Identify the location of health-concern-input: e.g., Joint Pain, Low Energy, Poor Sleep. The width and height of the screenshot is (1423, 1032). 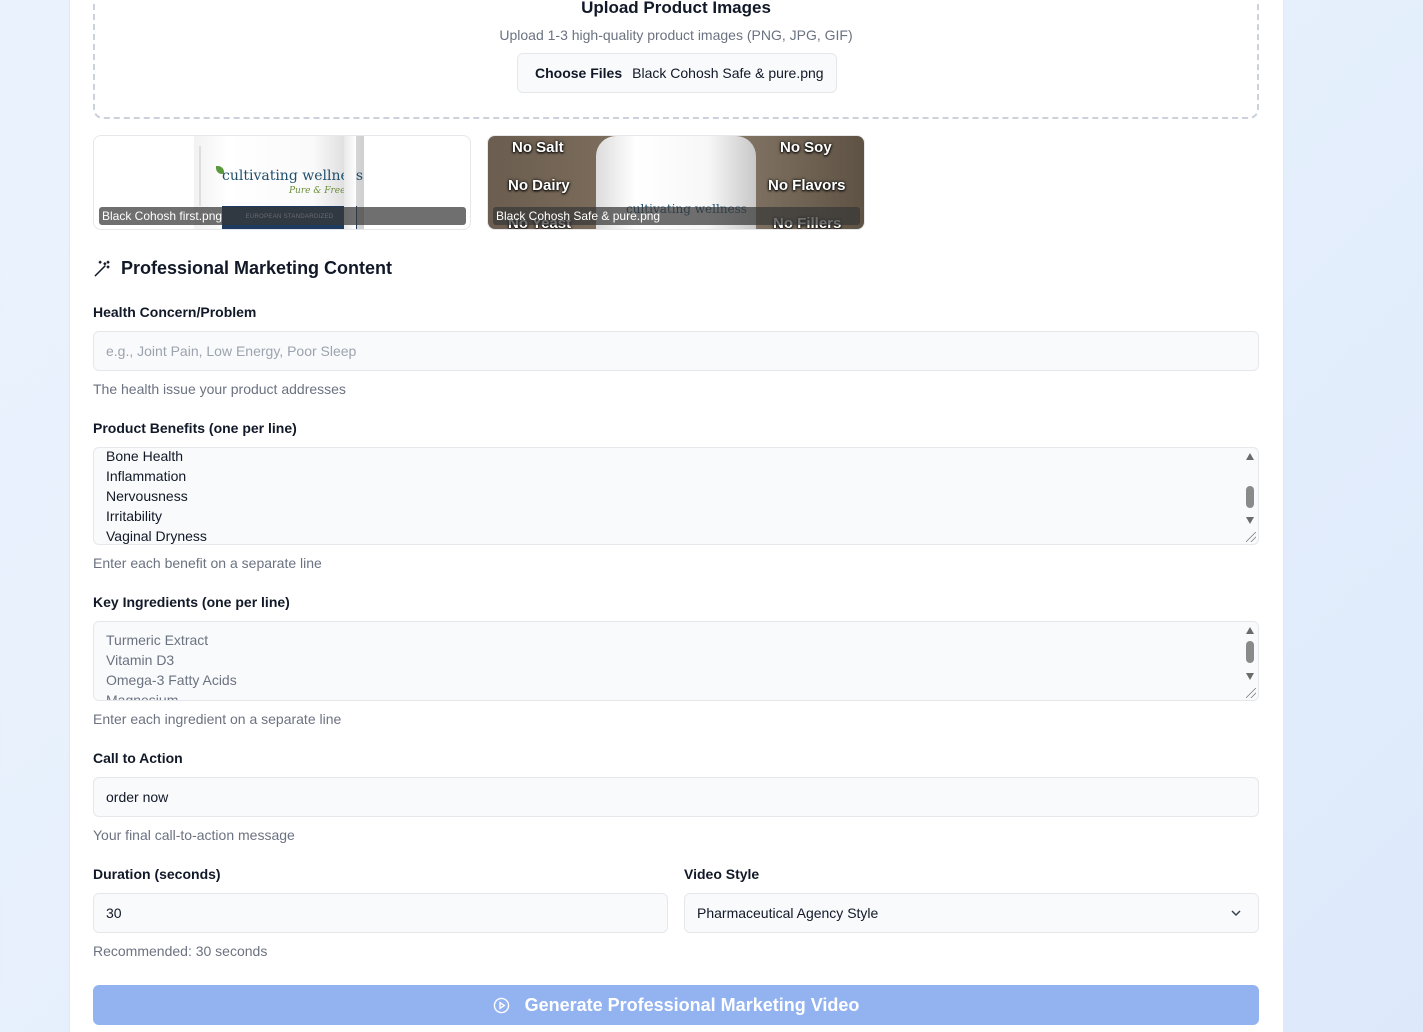
(676, 351).